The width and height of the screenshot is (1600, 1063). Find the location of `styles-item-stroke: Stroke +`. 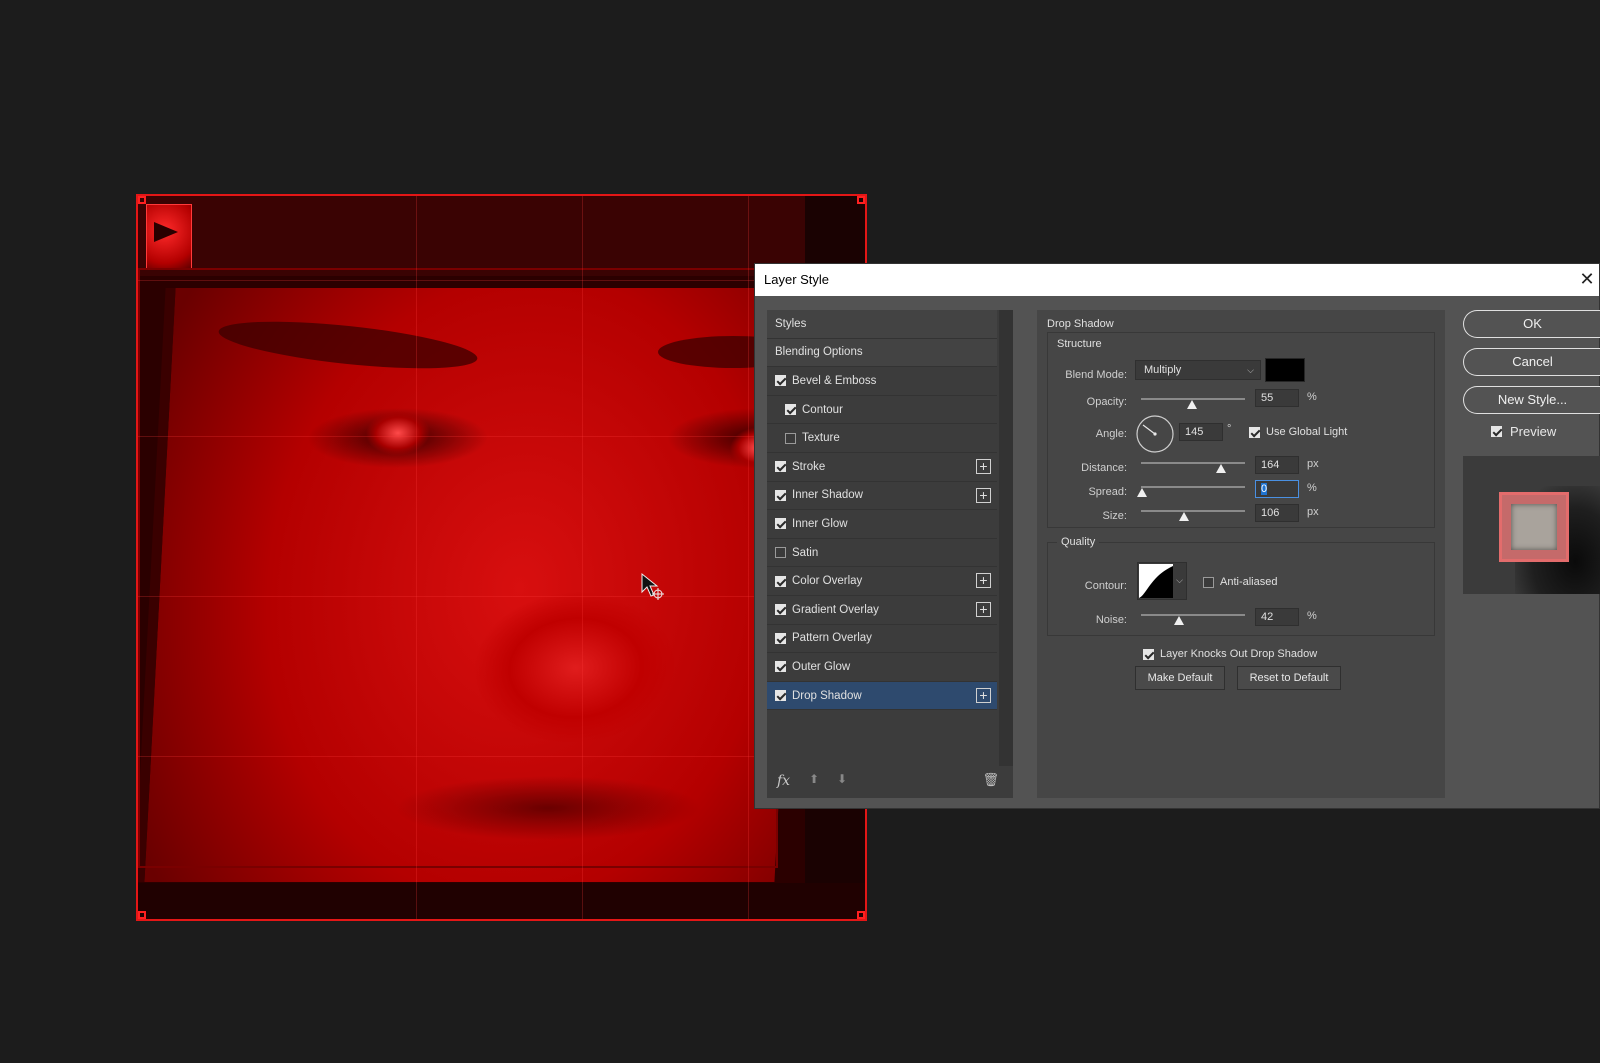

styles-item-stroke: Stroke + is located at coordinates (882, 467).